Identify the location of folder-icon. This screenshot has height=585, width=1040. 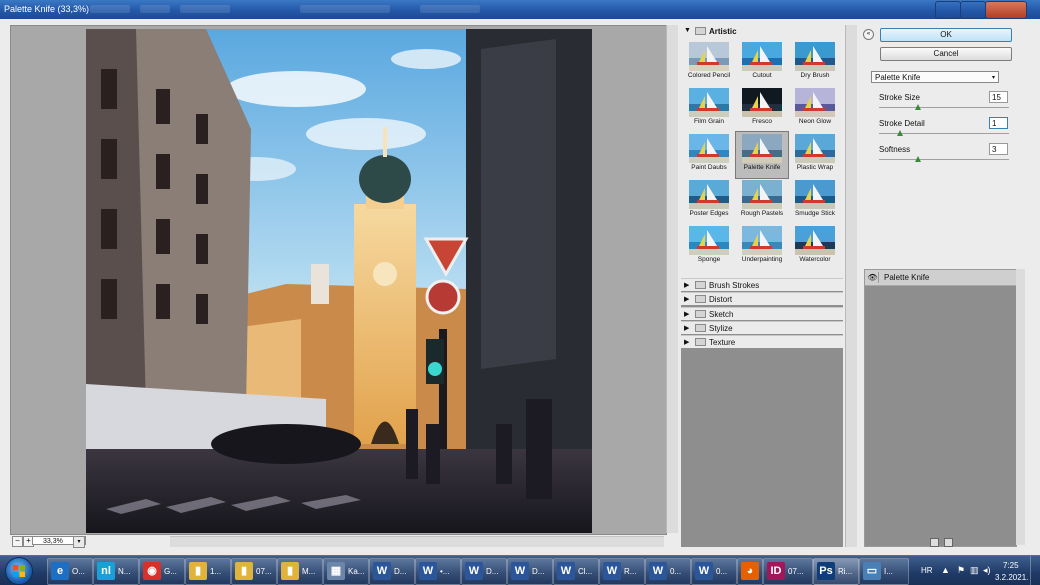
(700, 327).